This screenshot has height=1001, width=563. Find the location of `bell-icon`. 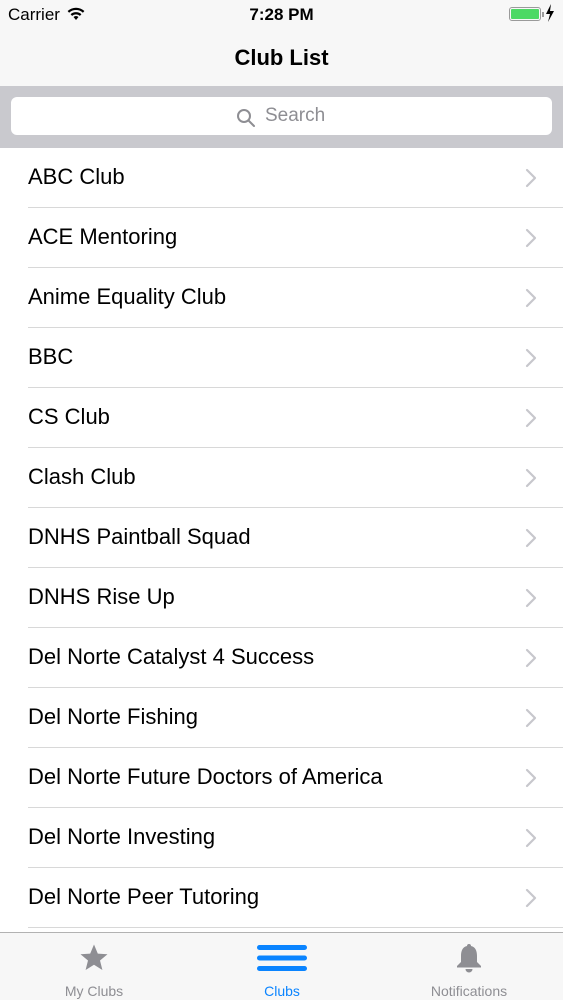

bell-icon is located at coordinates (469, 958).